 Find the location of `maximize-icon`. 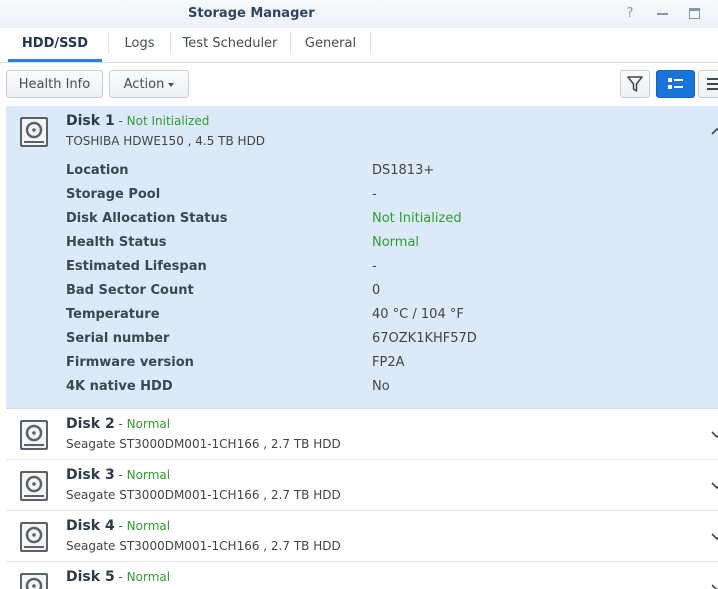

maximize-icon is located at coordinates (694, 13).